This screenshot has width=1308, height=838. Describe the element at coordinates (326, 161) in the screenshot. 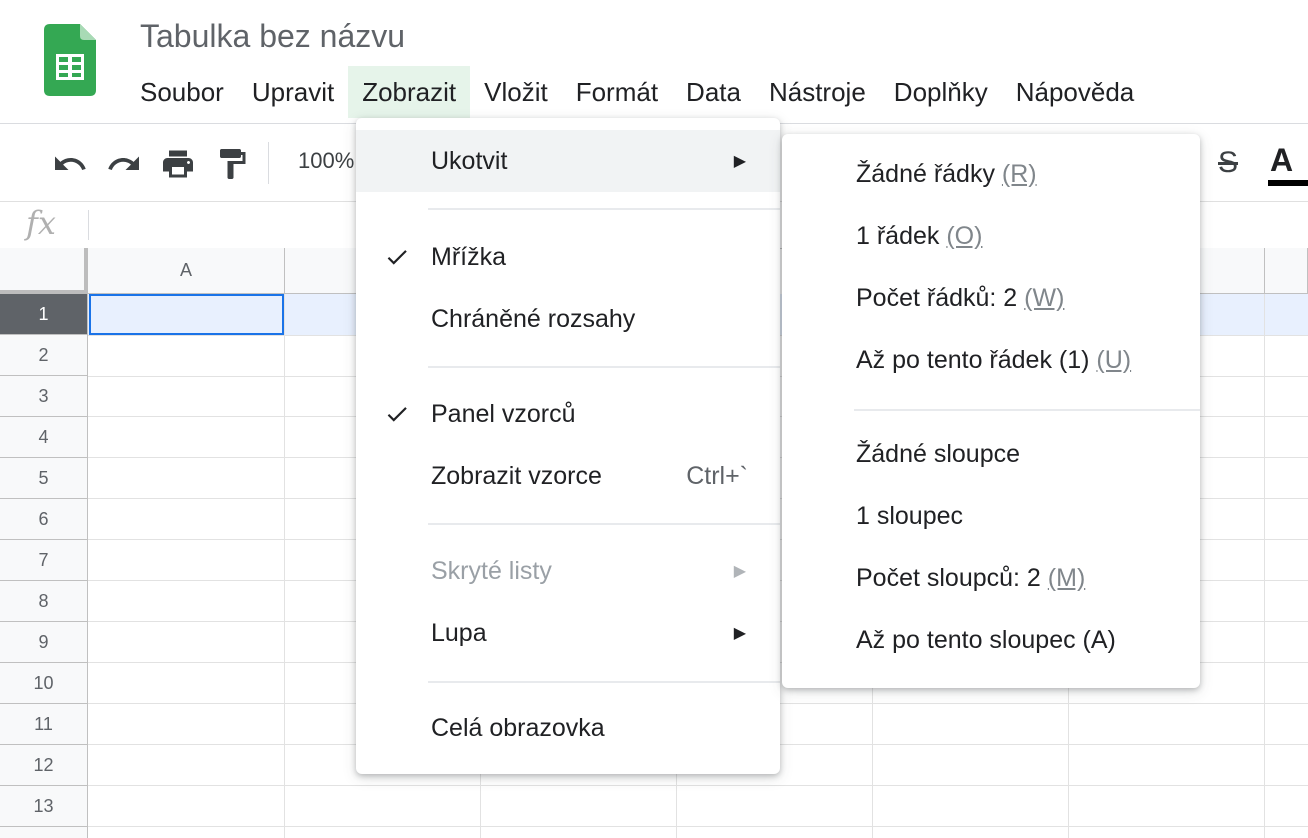

I see `zoom-select: 100%` at that location.